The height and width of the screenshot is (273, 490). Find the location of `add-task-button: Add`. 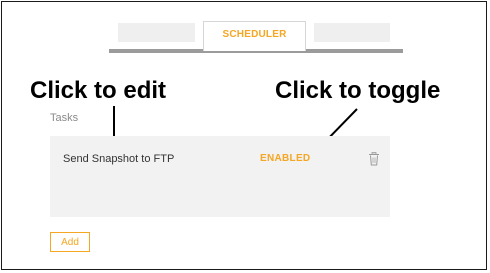

add-task-button: Add is located at coordinates (70, 242).